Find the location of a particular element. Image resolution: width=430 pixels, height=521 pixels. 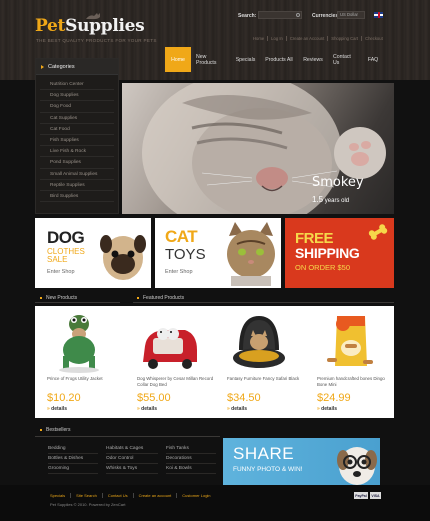

logo-supplies: Supplies is located at coordinates (105, 26).